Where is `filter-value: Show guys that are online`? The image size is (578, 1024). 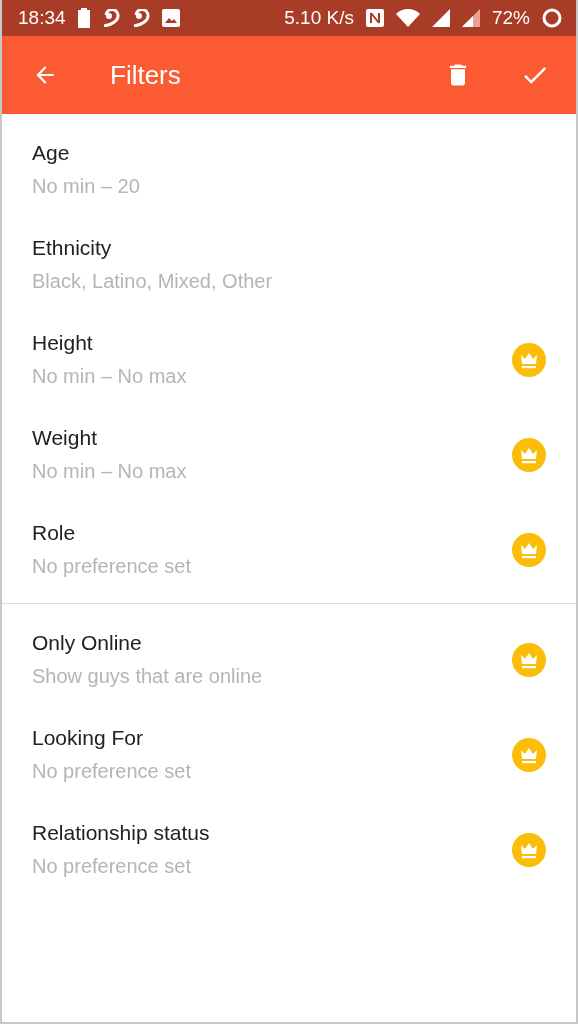
filter-value: Show guys that are online is located at coordinates (148, 676).